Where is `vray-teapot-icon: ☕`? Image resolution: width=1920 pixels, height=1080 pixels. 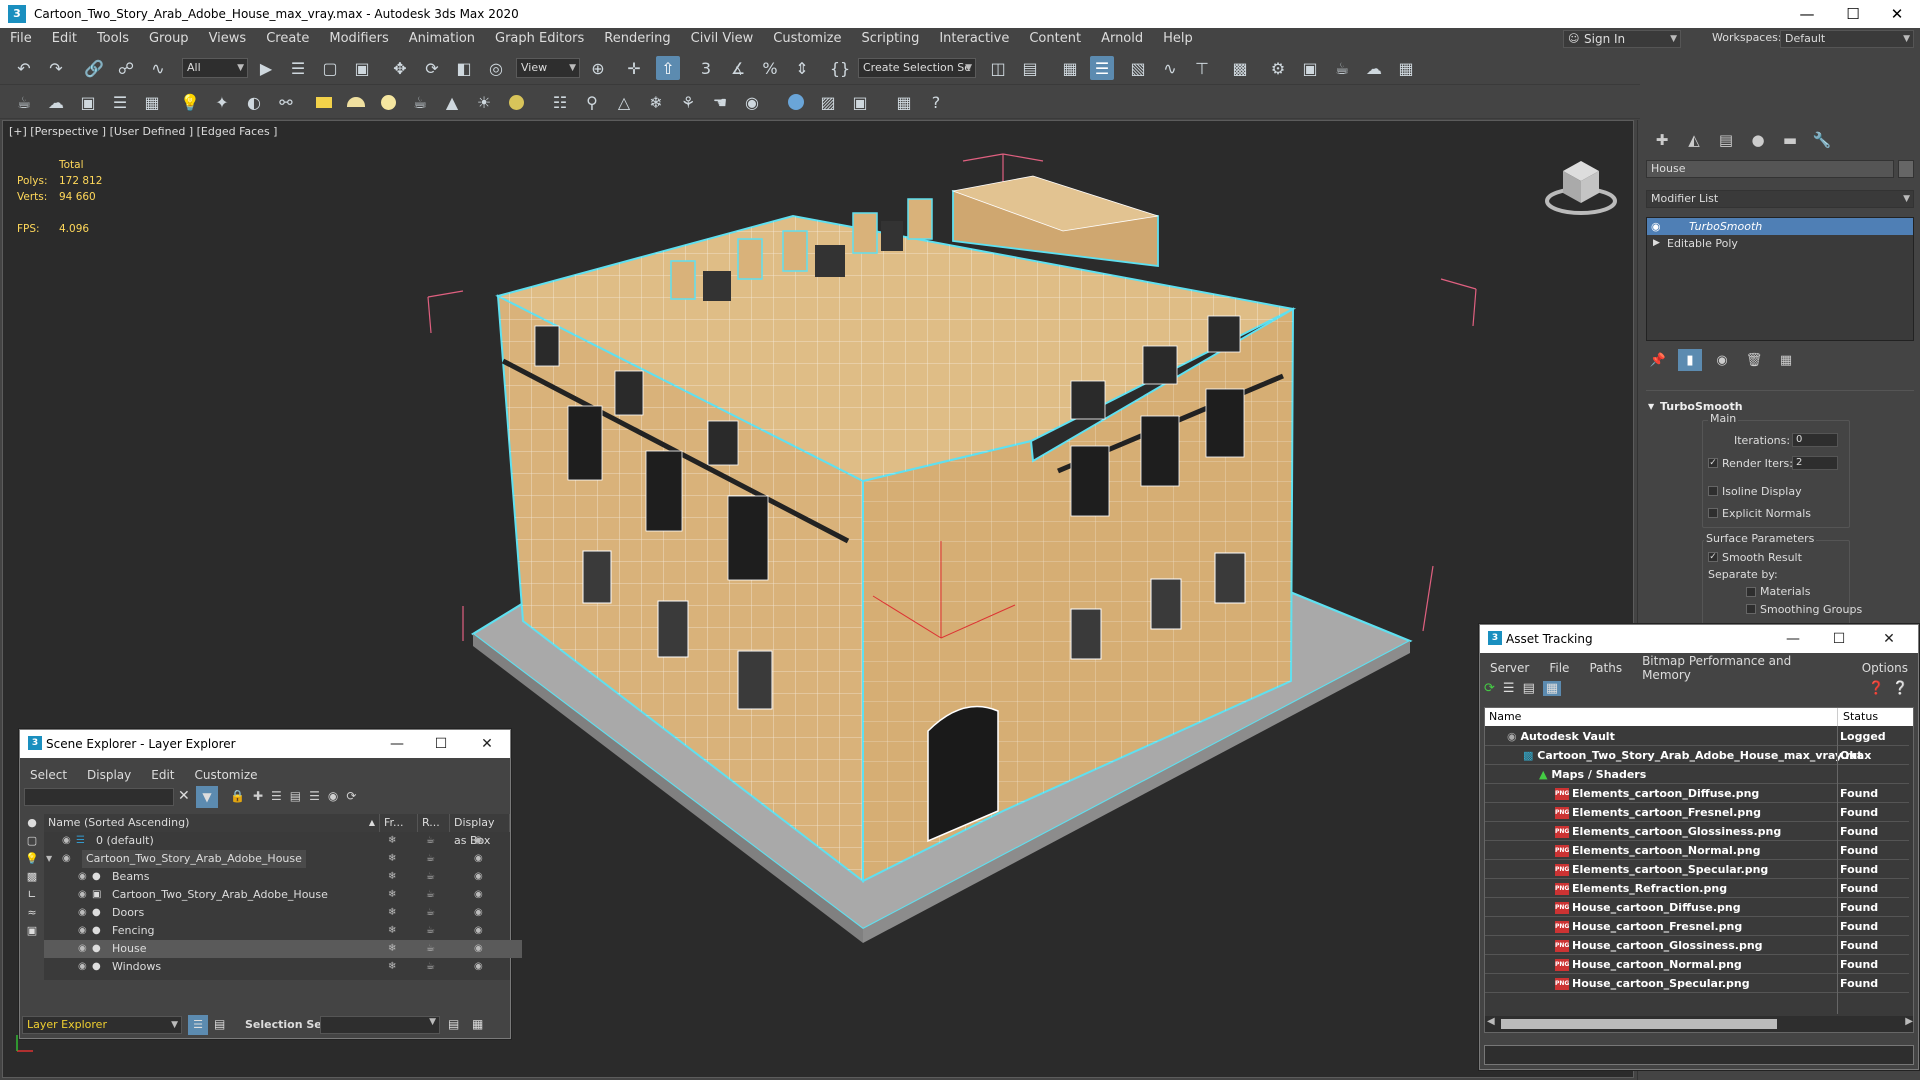
vray-teapot-icon: ☕ is located at coordinates (24, 102).